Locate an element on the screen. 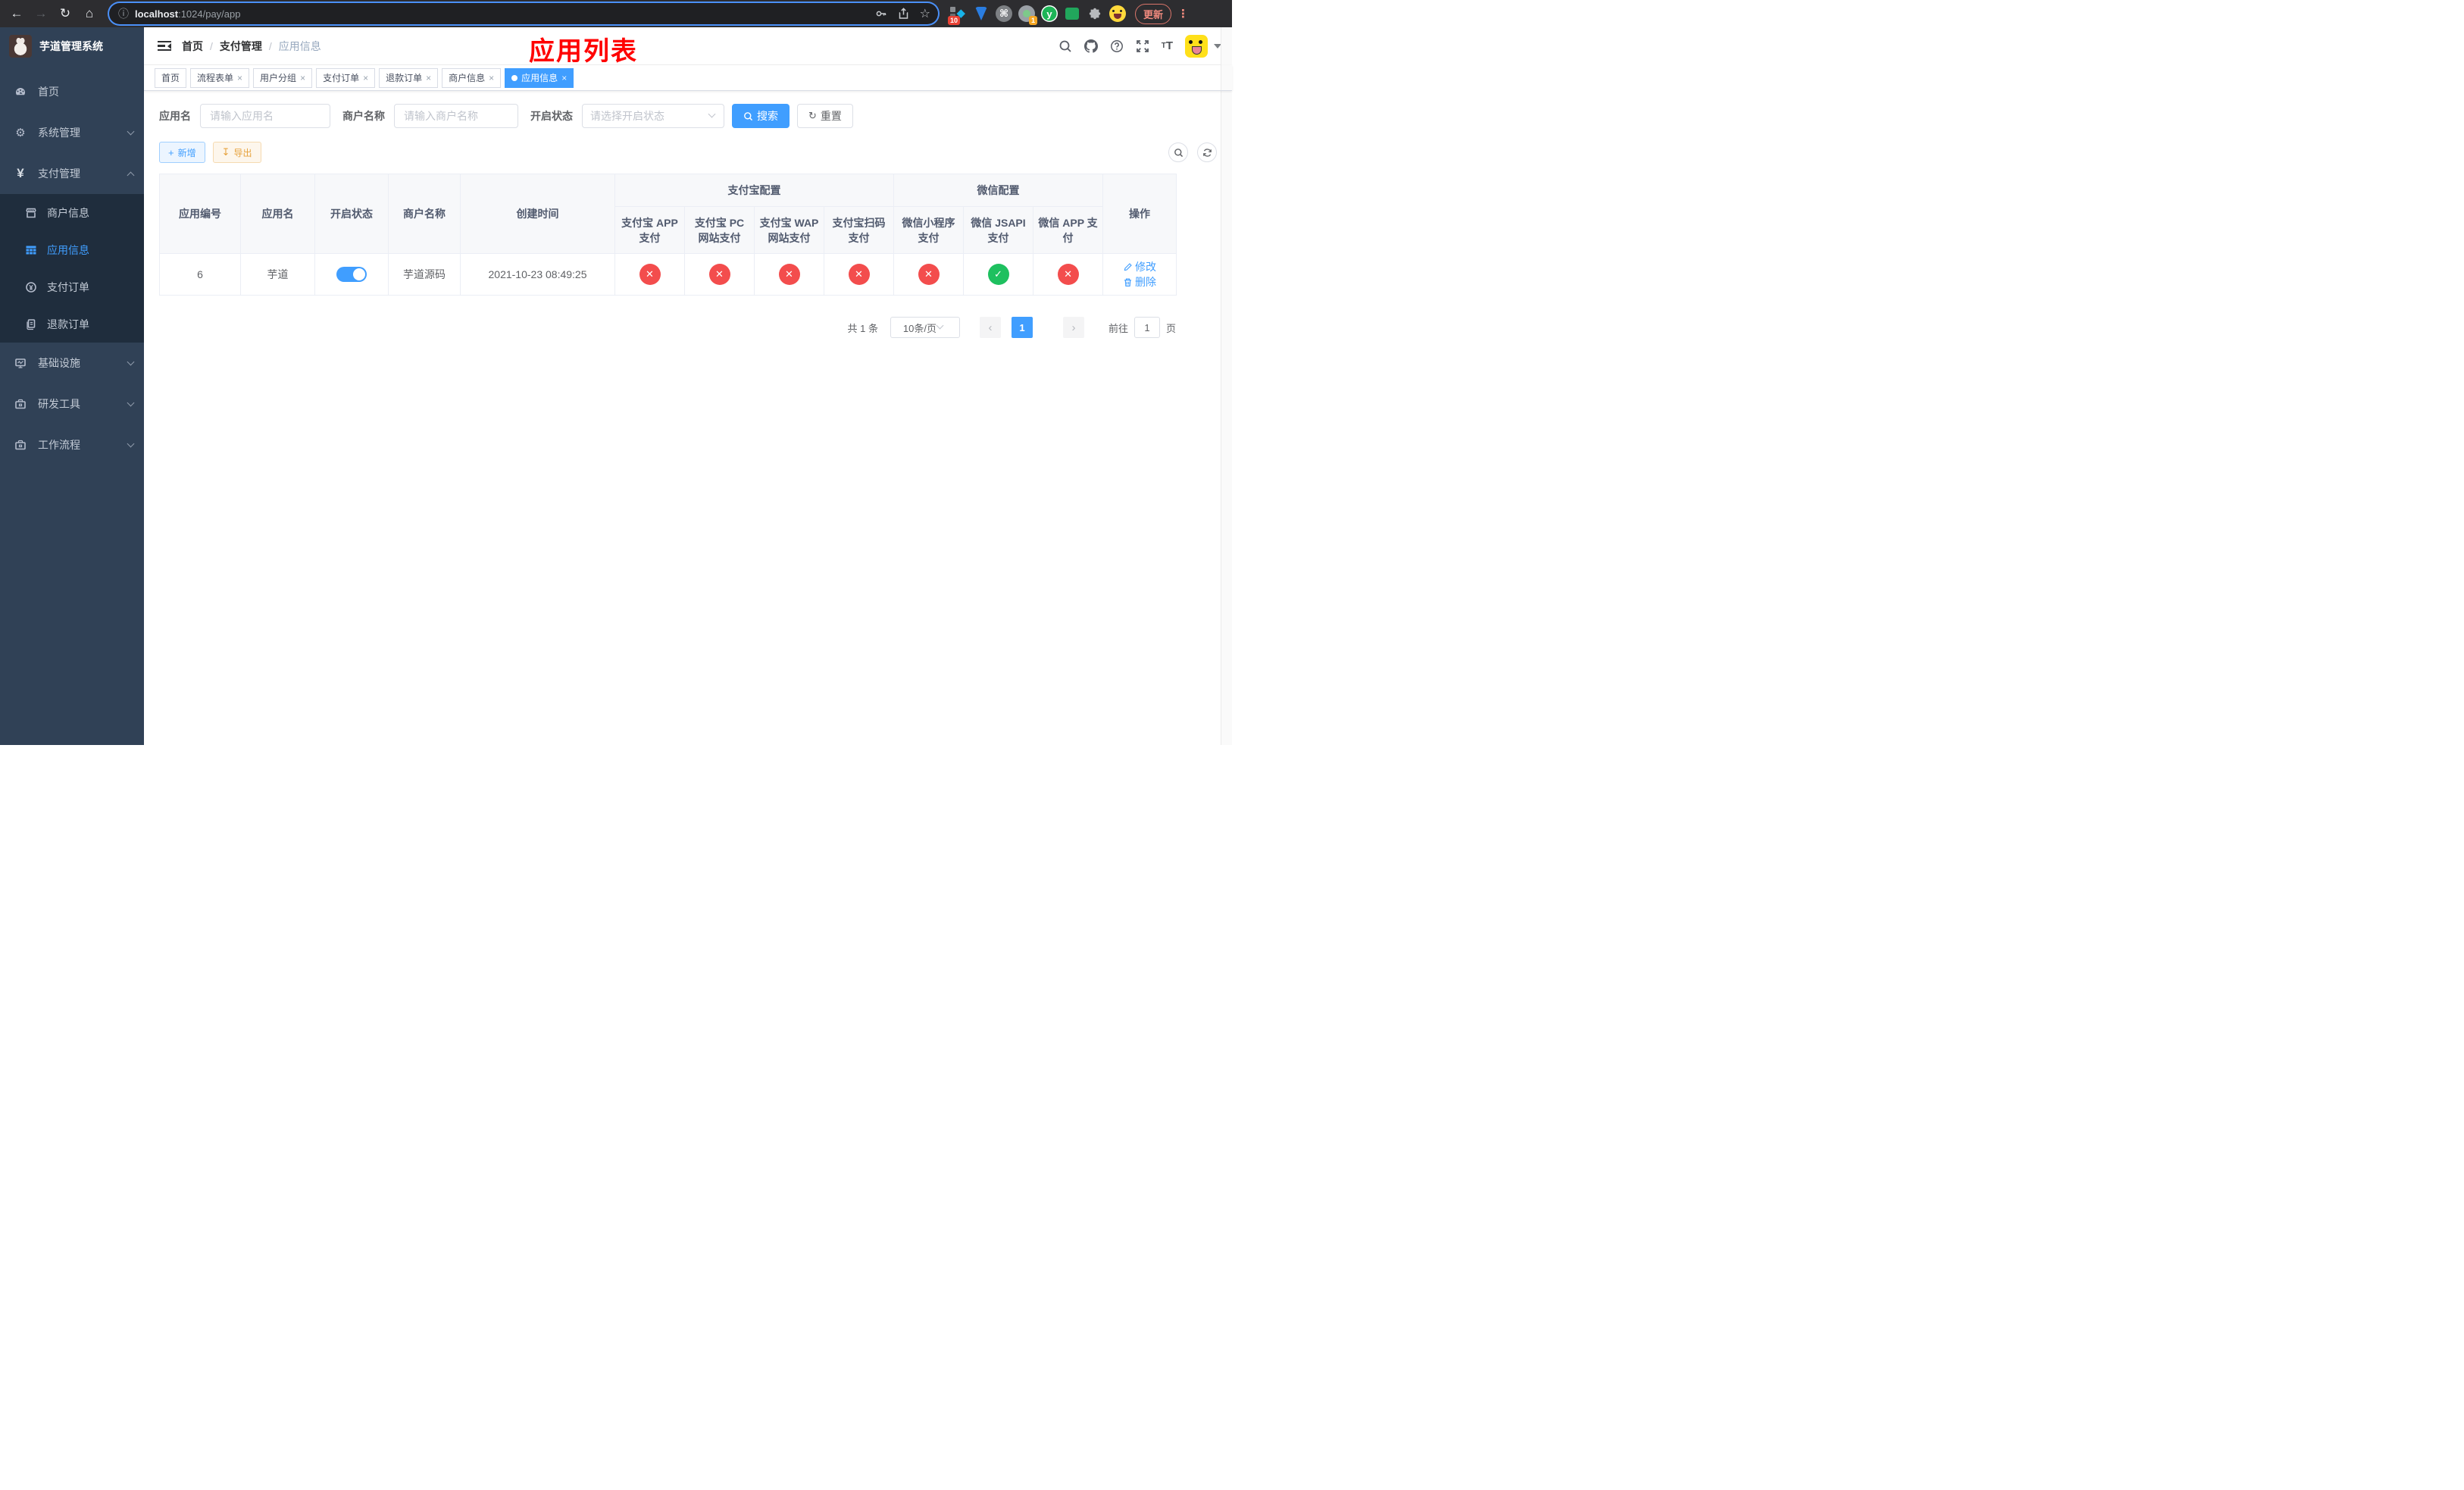 Image resolution: width=2464 pixels, height=1490 pixels. page-number-1: 1 is located at coordinates (1022, 327).